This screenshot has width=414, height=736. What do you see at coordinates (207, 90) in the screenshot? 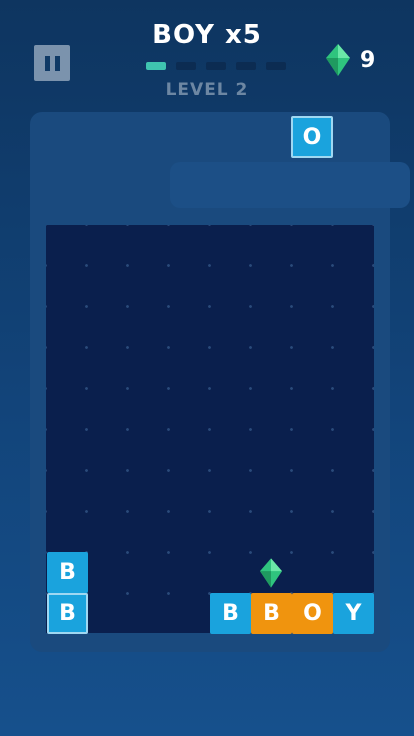
I see `level-label: LEVEL 2` at bounding box center [207, 90].